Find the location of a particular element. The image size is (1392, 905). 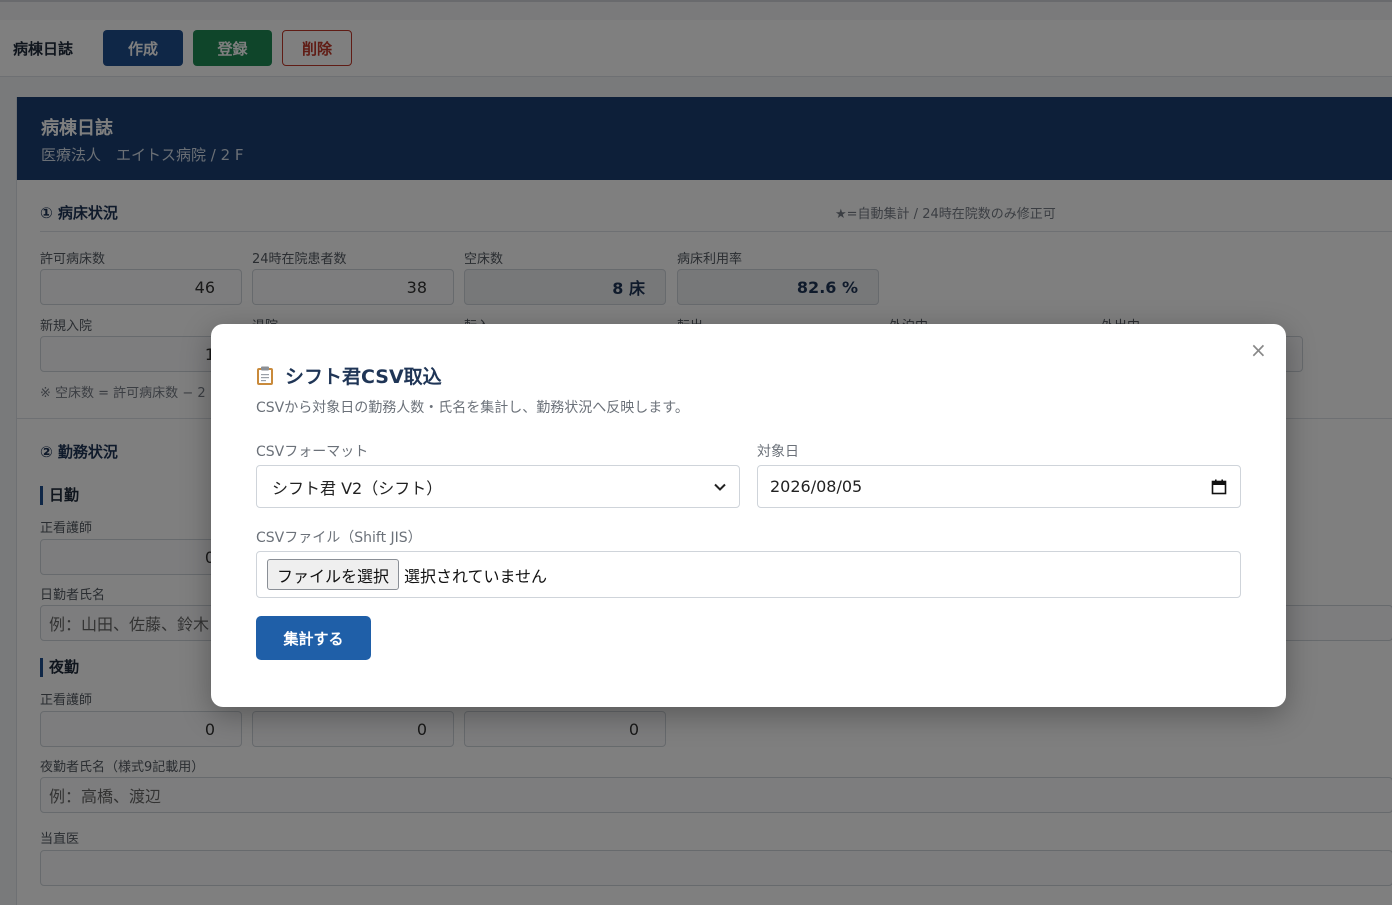

aggregate-button: 集計する is located at coordinates (313, 638).